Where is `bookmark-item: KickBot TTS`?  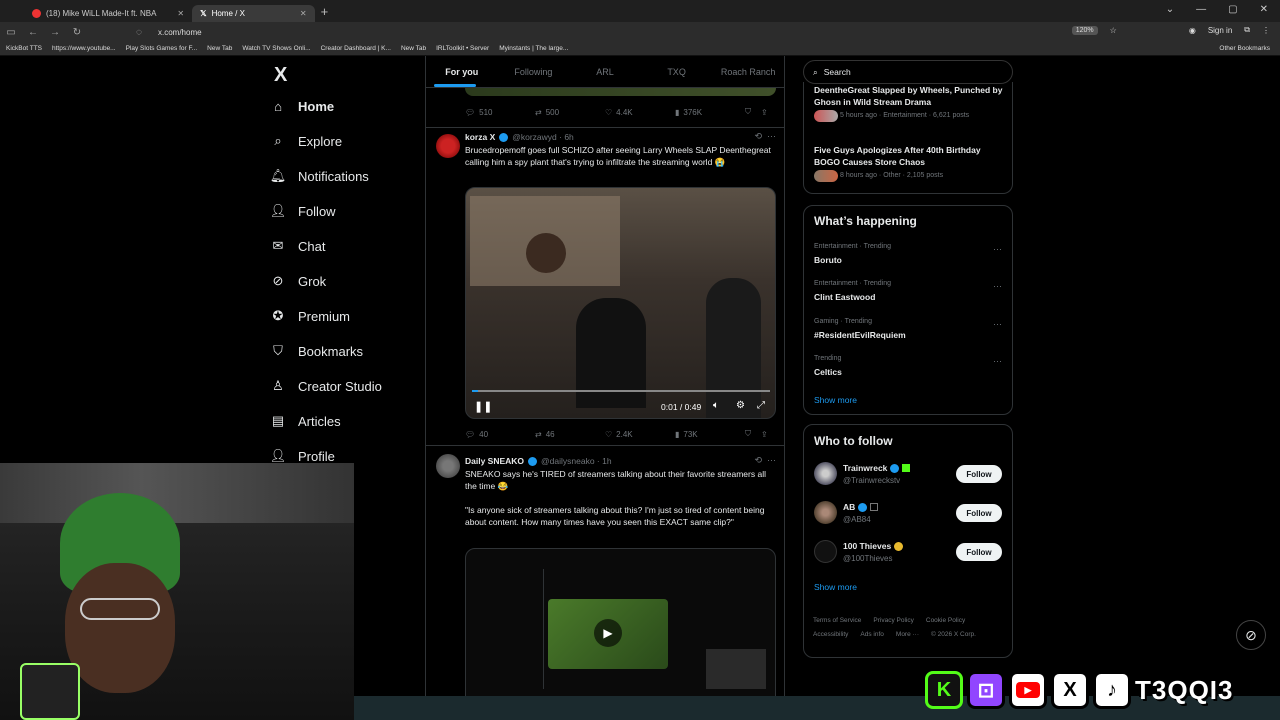 bookmark-item: KickBot TTS is located at coordinates (24, 48).